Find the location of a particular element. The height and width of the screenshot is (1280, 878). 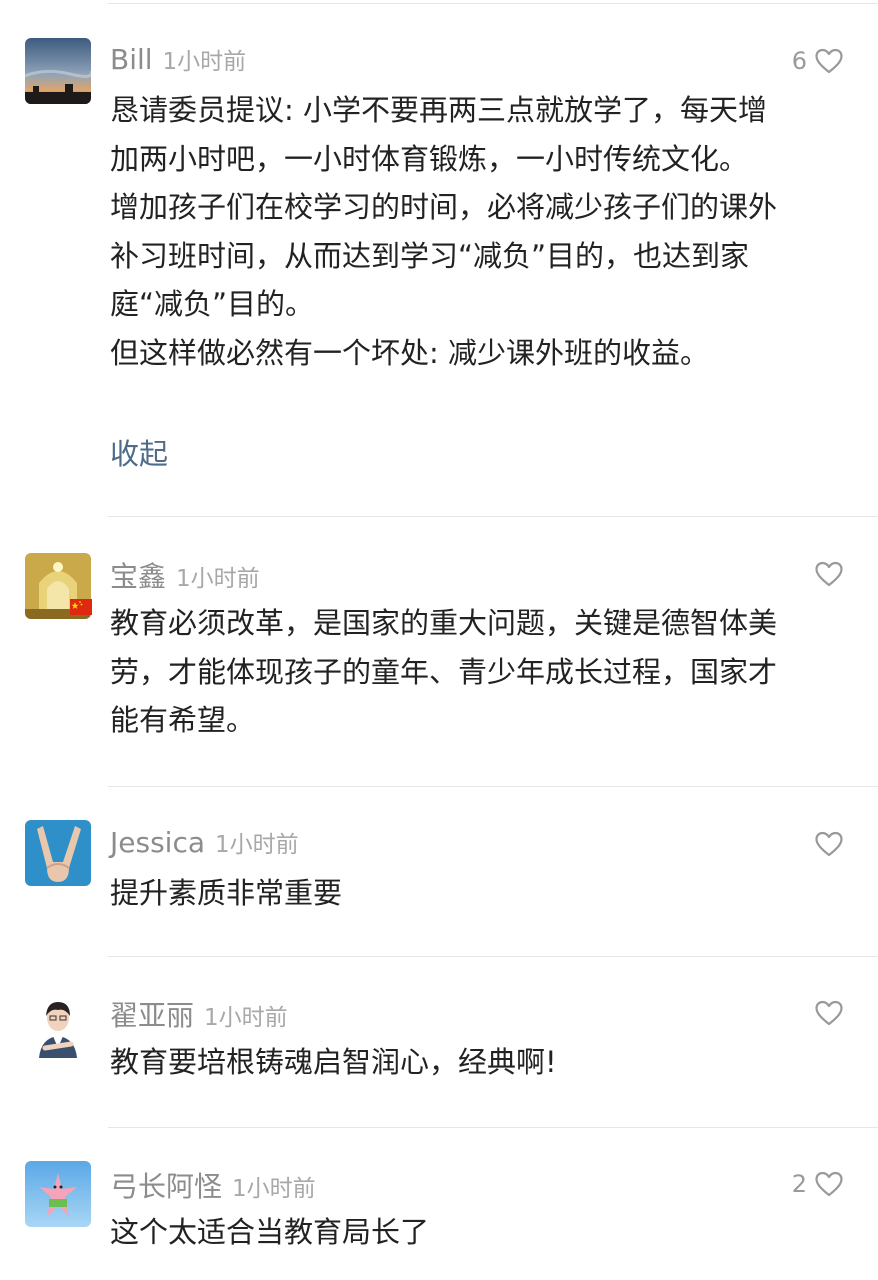

collapse-link: 收起 is located at coordinates (139, 452).